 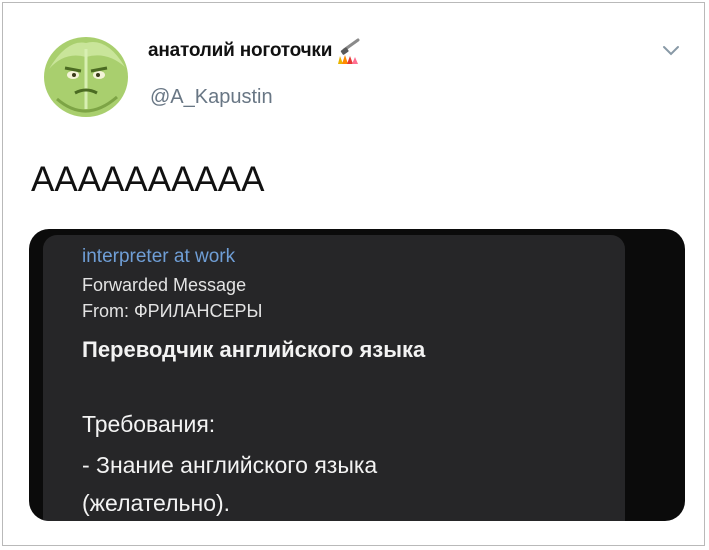 I want to click on cabbage-avatar-icon, so click(x=86, y=75).